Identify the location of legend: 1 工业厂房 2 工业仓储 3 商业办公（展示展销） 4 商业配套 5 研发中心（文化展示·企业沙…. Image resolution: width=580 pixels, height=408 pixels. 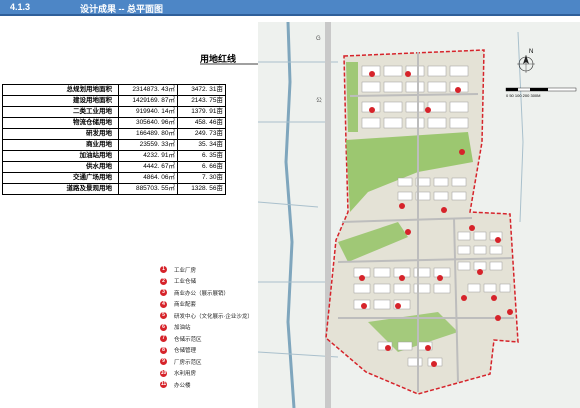
(206, 327).